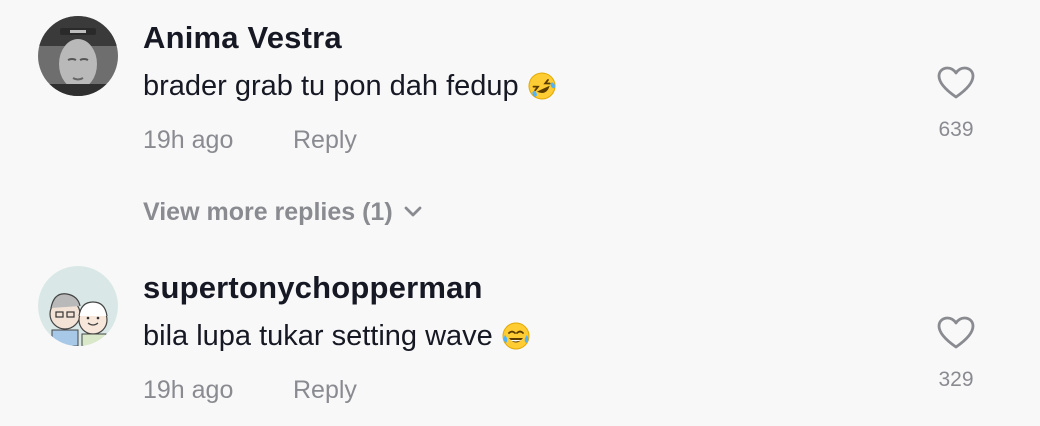 Image resolution: width=1040 pixels, height=426 pixels. I want to click on rolling-on-floor-laughing-emoji-icon, so click(542, 91).